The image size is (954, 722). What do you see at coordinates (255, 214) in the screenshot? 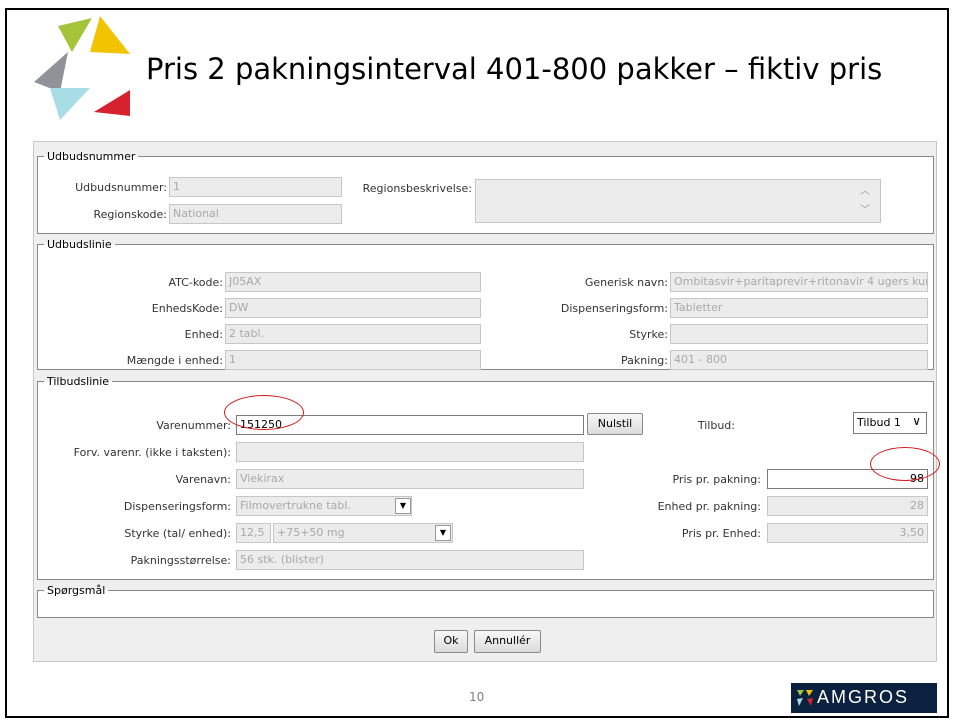
I see `regionskode-field: National` at bounding box center [255, 214].